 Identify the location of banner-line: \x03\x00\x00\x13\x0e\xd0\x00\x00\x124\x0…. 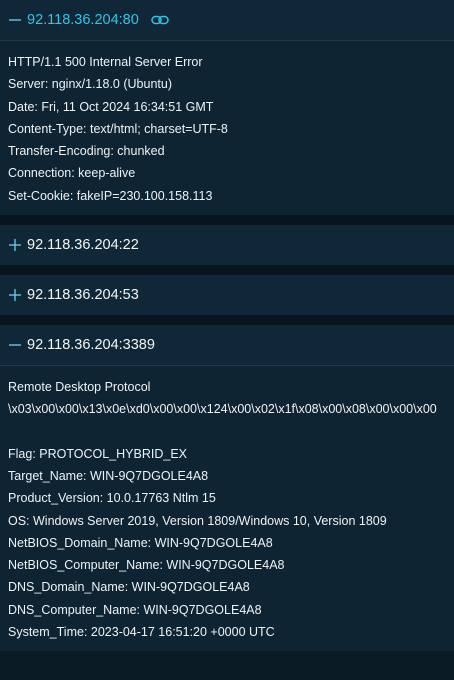
(222, 409).